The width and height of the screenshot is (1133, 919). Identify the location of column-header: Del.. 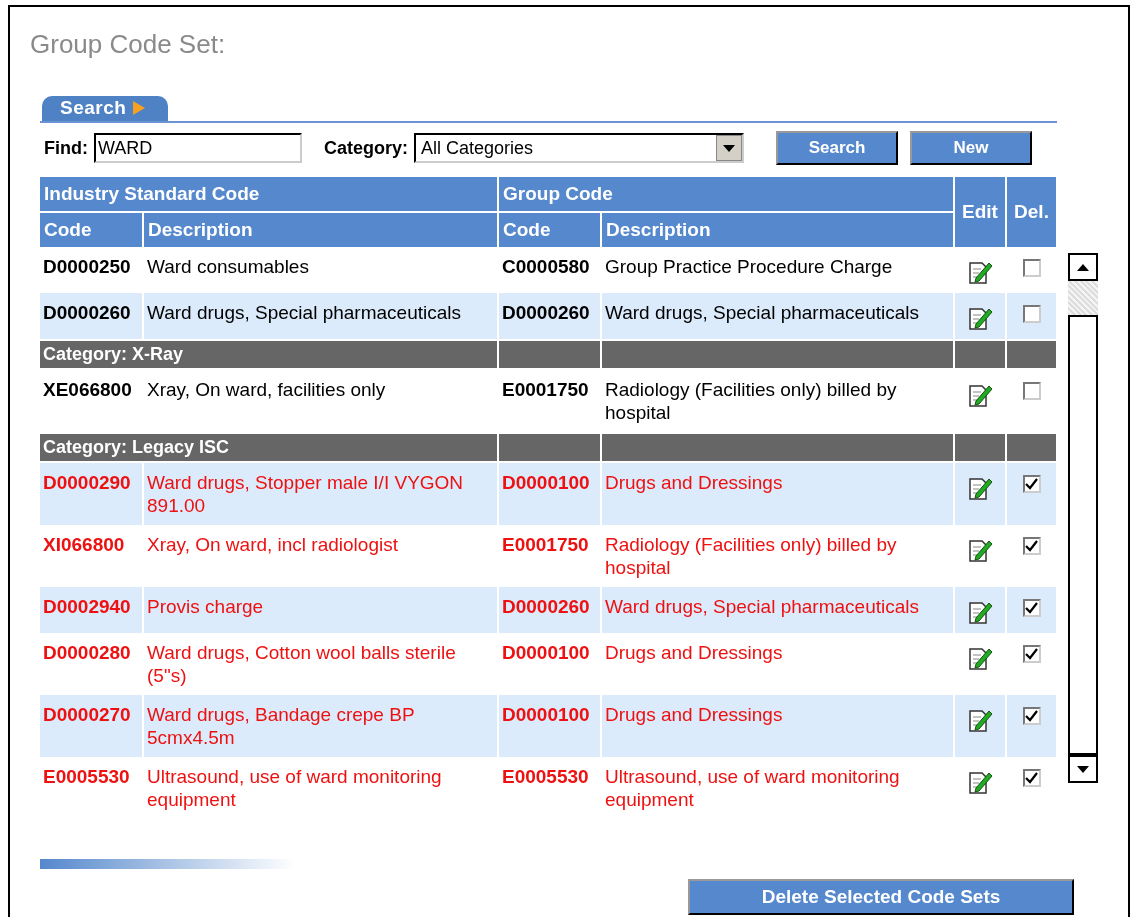
(1031, 212).